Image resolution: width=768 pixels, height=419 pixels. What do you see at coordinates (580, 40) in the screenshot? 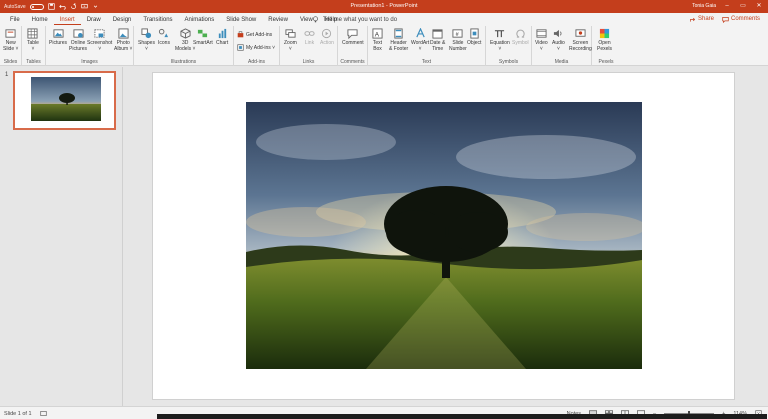
I see `screen-recording-button: Screen Recording` at bounding box center [580, 40].